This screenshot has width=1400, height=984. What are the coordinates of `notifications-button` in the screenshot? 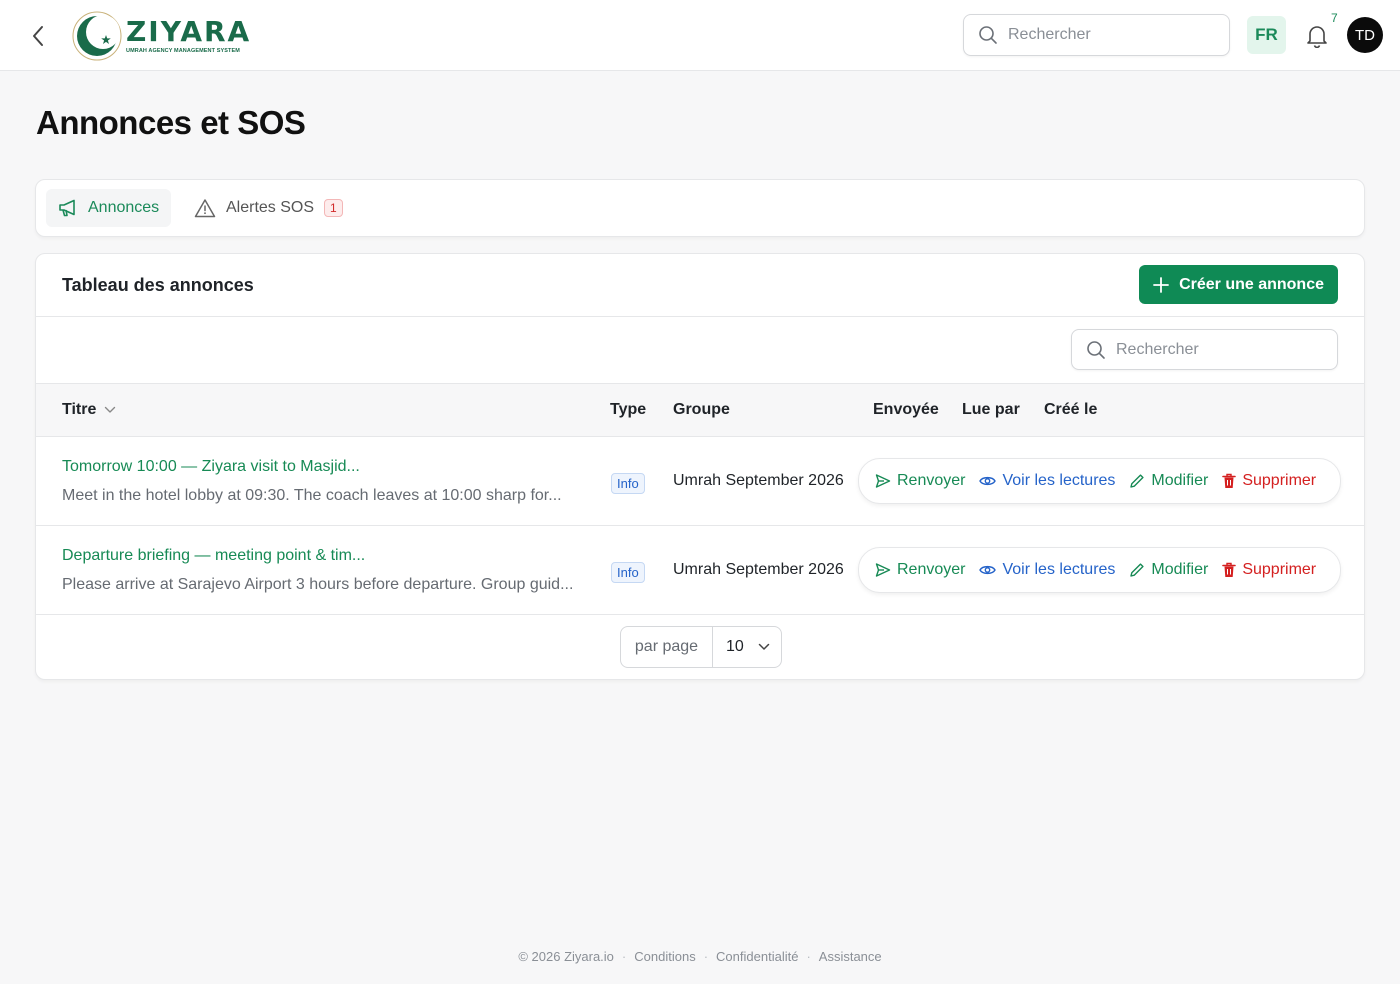 It's located at (1317, 36).